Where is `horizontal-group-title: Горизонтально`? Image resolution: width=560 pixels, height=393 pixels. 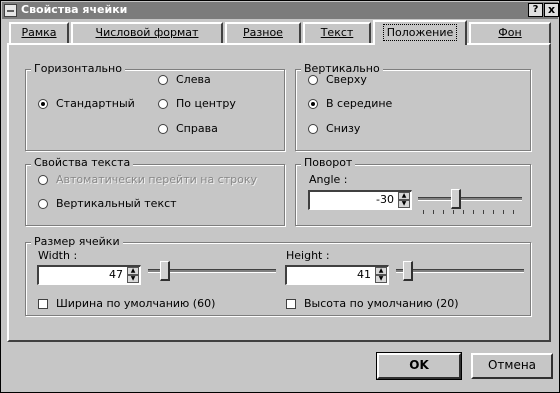 horizontal-group-title: Горизонтально is located at coordinates (78, 68).